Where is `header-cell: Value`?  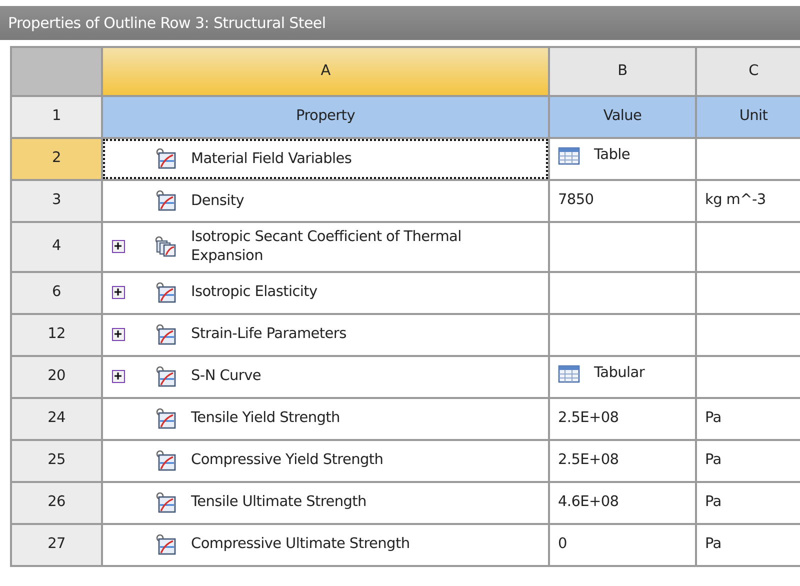
header-cell: Value is located at coordinates (622, 117).